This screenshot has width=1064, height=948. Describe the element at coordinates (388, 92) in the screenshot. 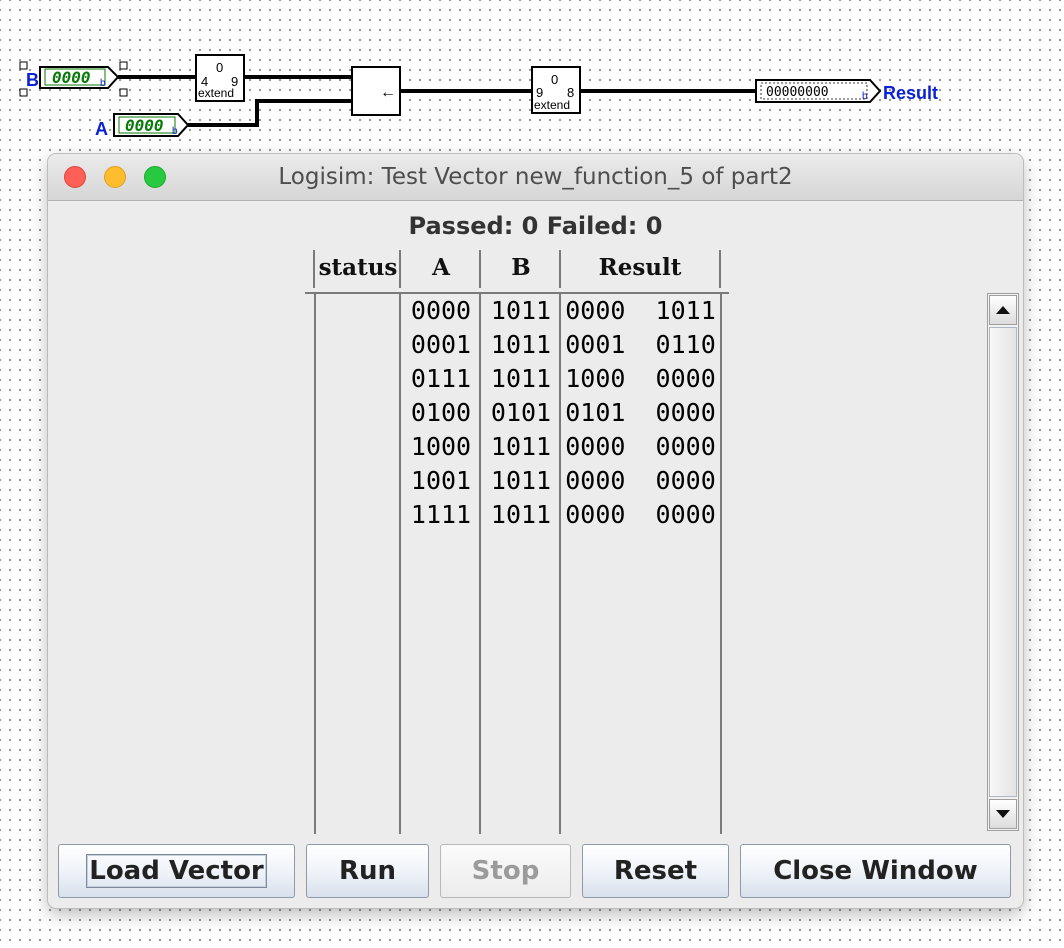

I see `shift-left-arrow-icon: ←` at that location.